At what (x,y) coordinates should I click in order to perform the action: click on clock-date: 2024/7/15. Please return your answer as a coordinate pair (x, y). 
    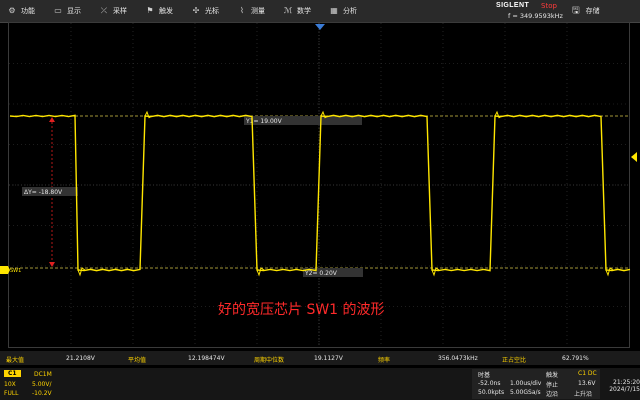
    Looking at the image, I should click on (624, 389).